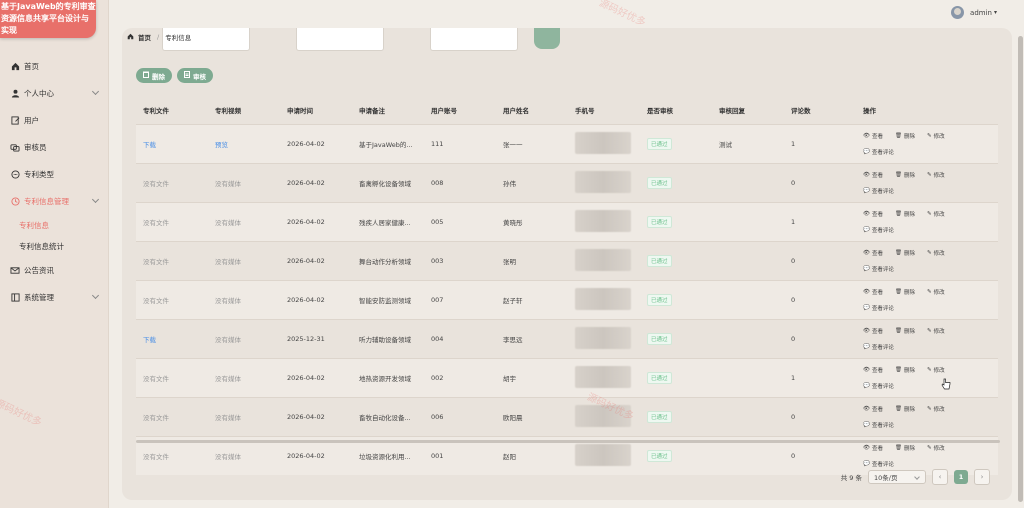 The height and width of the screenshot is (508, 1024). What do you see at coordinates (532, 110) in the screenshot?
I see `col-header: 用户姓名` at bounding box center [532, 110].